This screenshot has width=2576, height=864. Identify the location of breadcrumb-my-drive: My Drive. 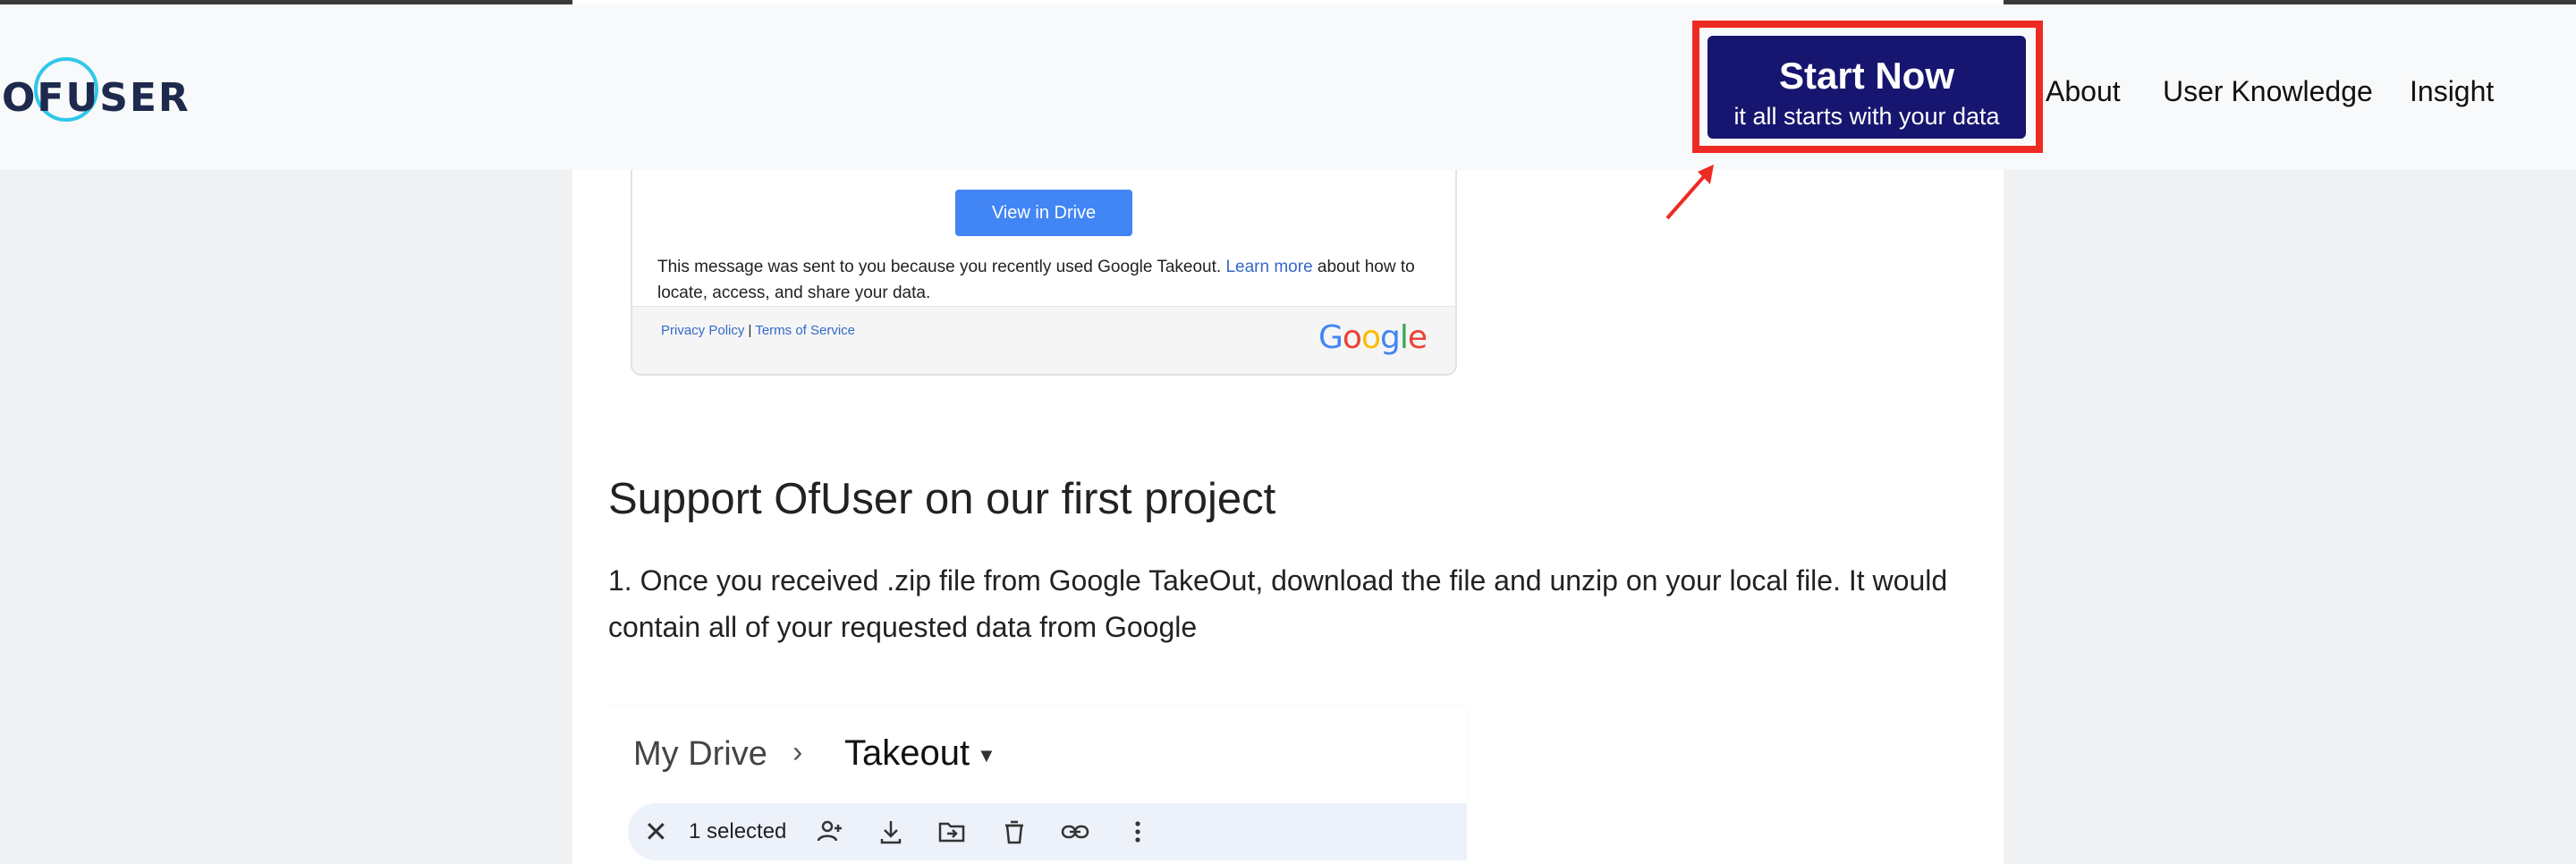
(700, 754).